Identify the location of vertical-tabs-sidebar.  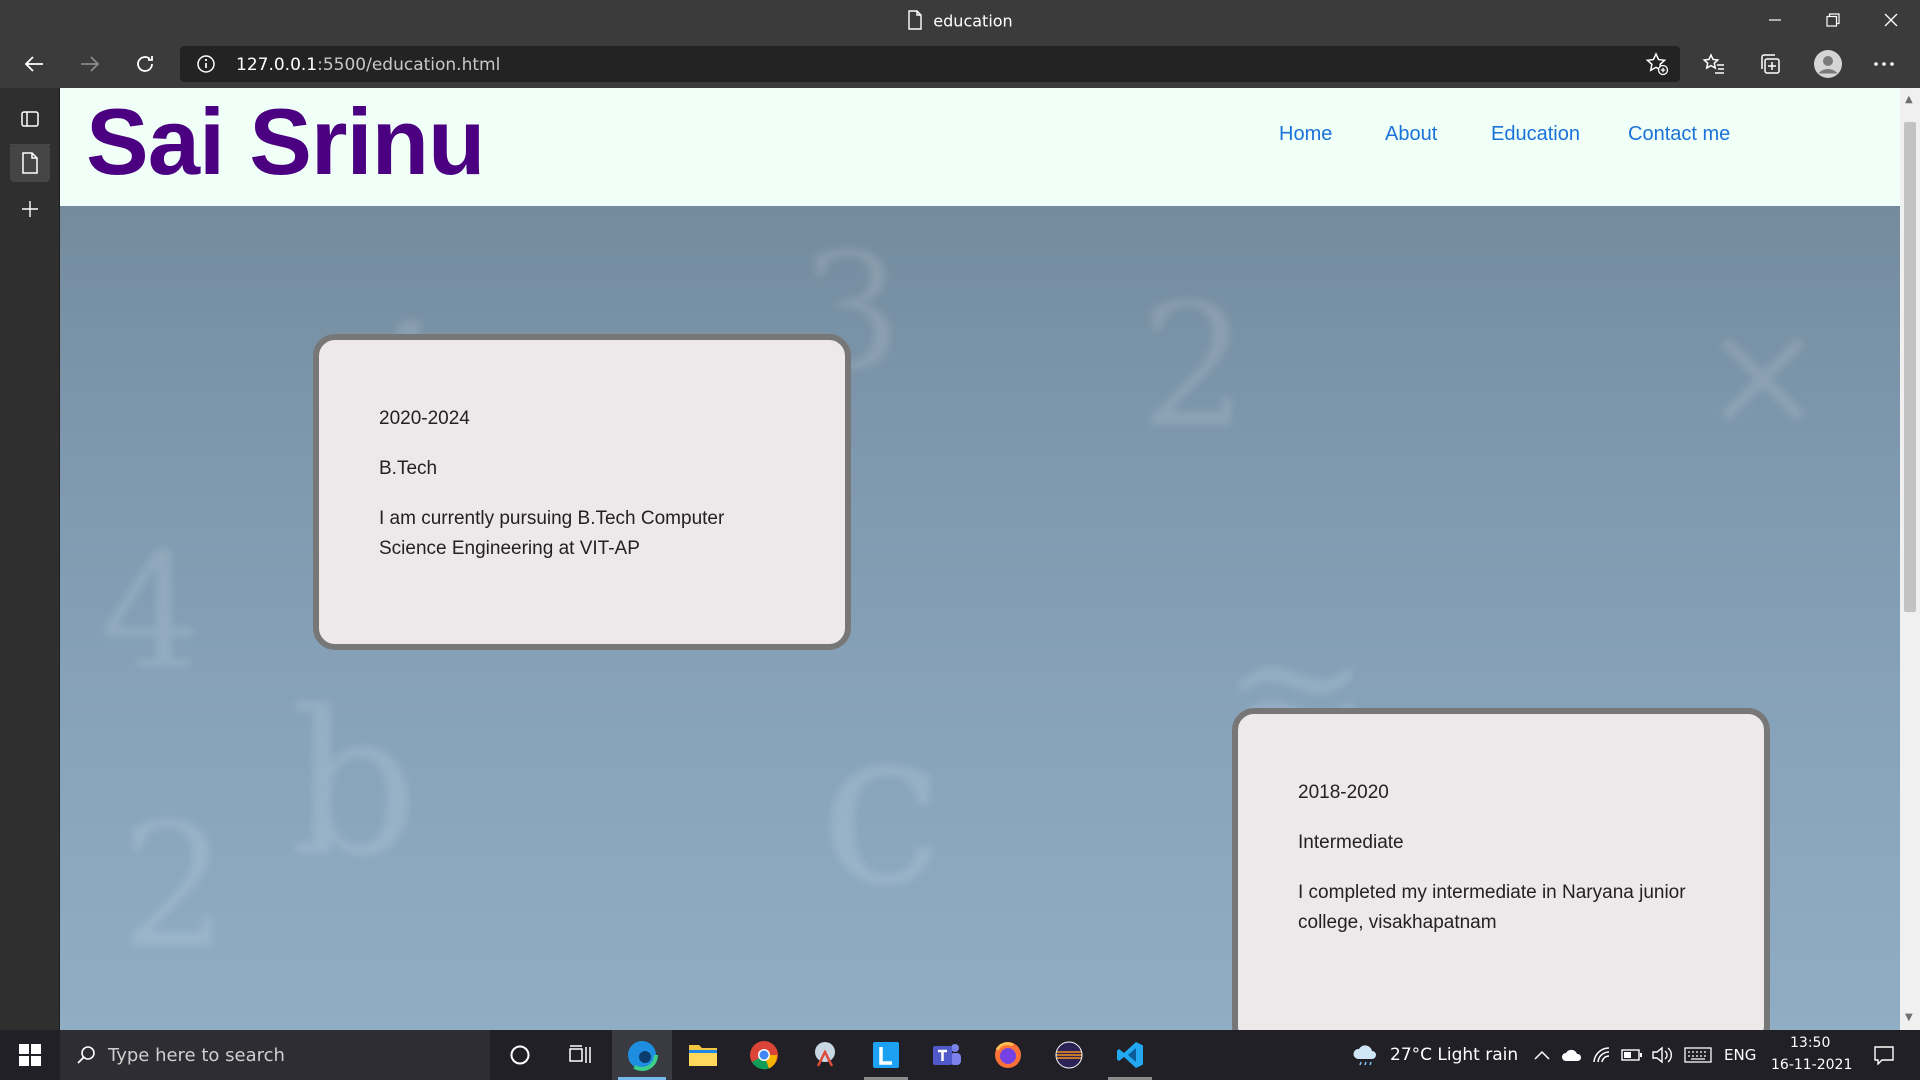
(30, 559).